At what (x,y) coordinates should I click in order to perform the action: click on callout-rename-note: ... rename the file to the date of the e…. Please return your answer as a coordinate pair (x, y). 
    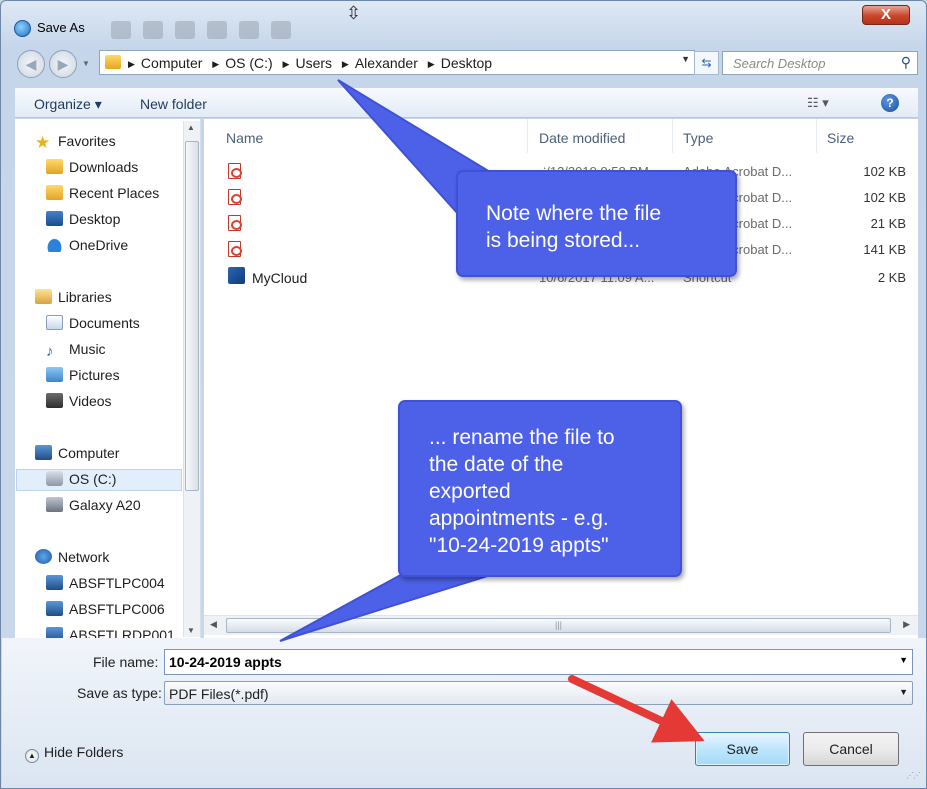
    Looking at the image, I should click on (540, 488).